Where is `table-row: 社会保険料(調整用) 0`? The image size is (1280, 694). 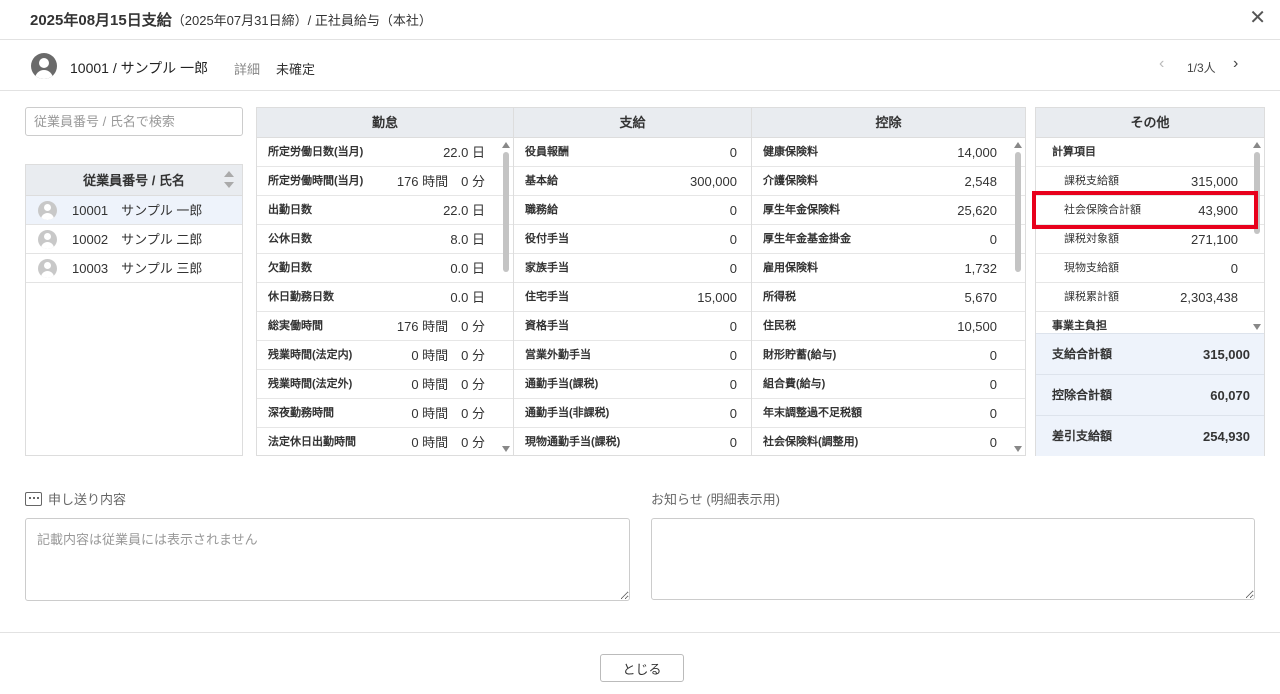 table-row: 社会保険料(調整用) 0 is located at coordinates (888, 441).